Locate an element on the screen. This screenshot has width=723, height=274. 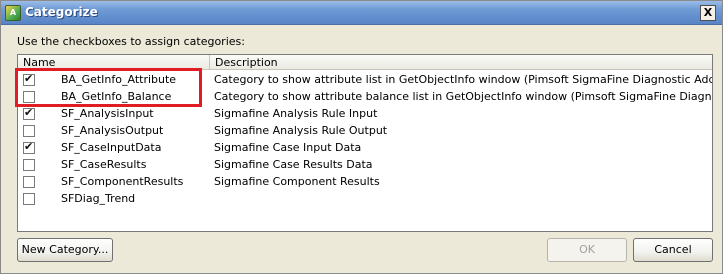
window-title: Categorize is located at coordinates (61, 12).